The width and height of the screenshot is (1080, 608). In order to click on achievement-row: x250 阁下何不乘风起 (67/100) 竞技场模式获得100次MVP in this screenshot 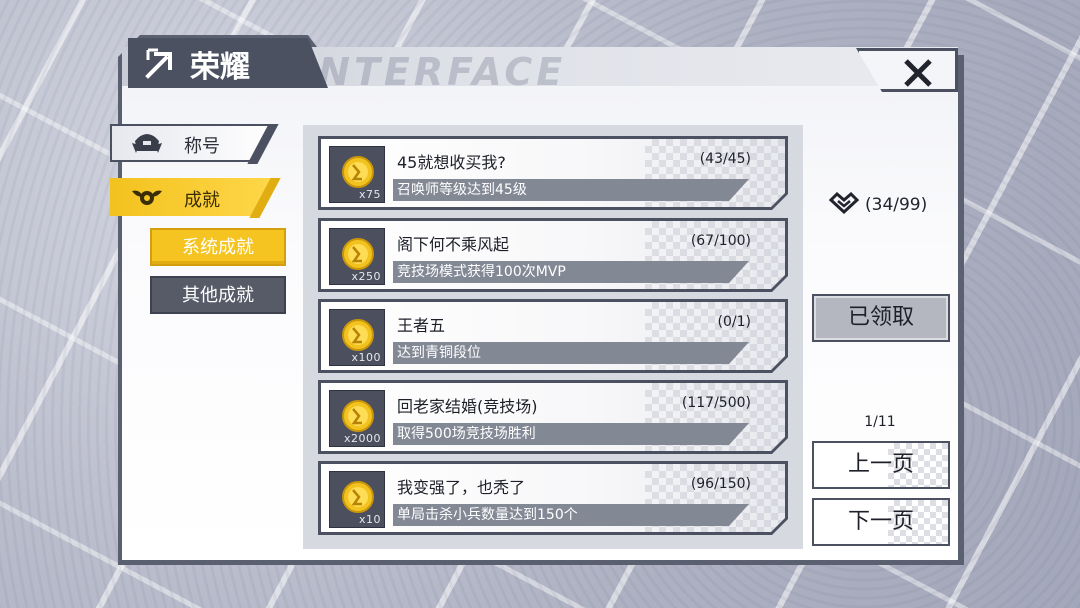, I will do `click(553, 255)`.